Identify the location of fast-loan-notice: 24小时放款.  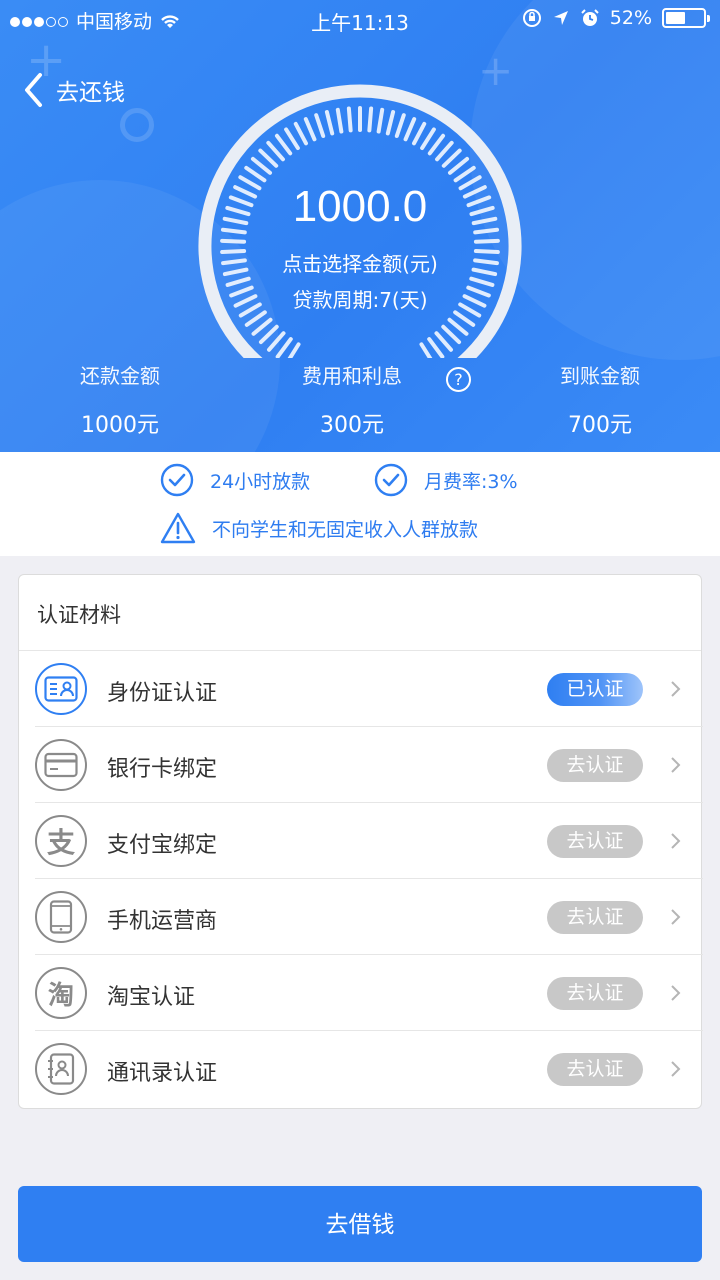
(235, 480).